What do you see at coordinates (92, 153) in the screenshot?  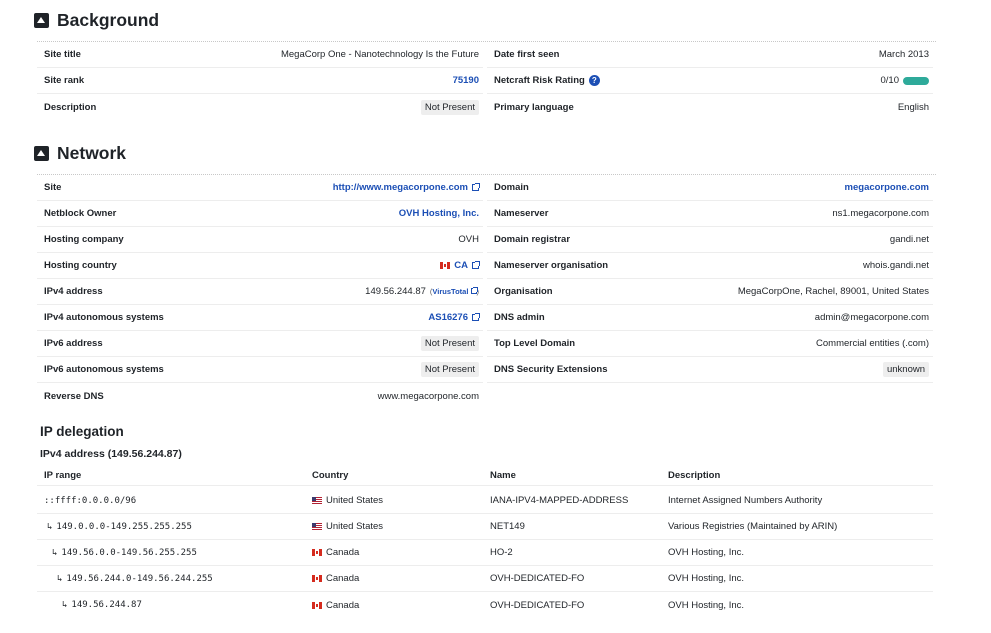 I see `network-title: Network` at bounding box center [92, 153].